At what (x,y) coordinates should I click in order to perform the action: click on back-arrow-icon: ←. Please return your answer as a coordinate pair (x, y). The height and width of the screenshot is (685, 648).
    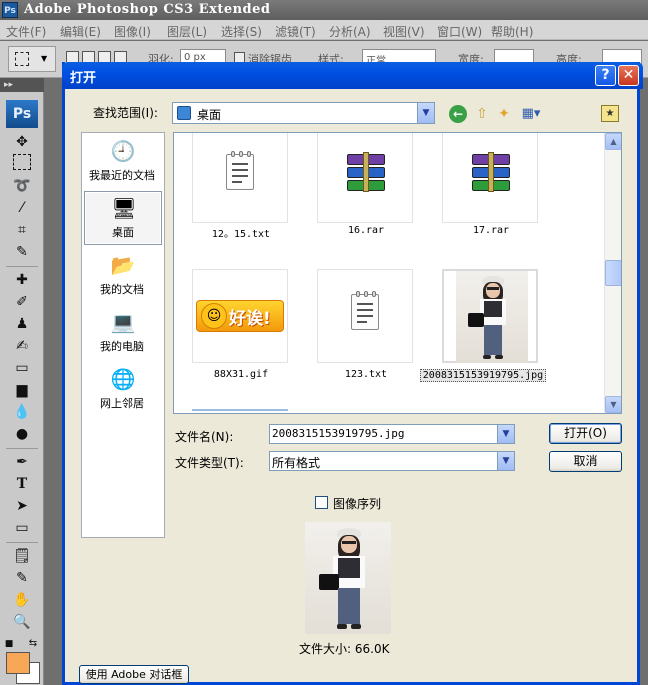
    Looking at the image, I should click on (458, 114).